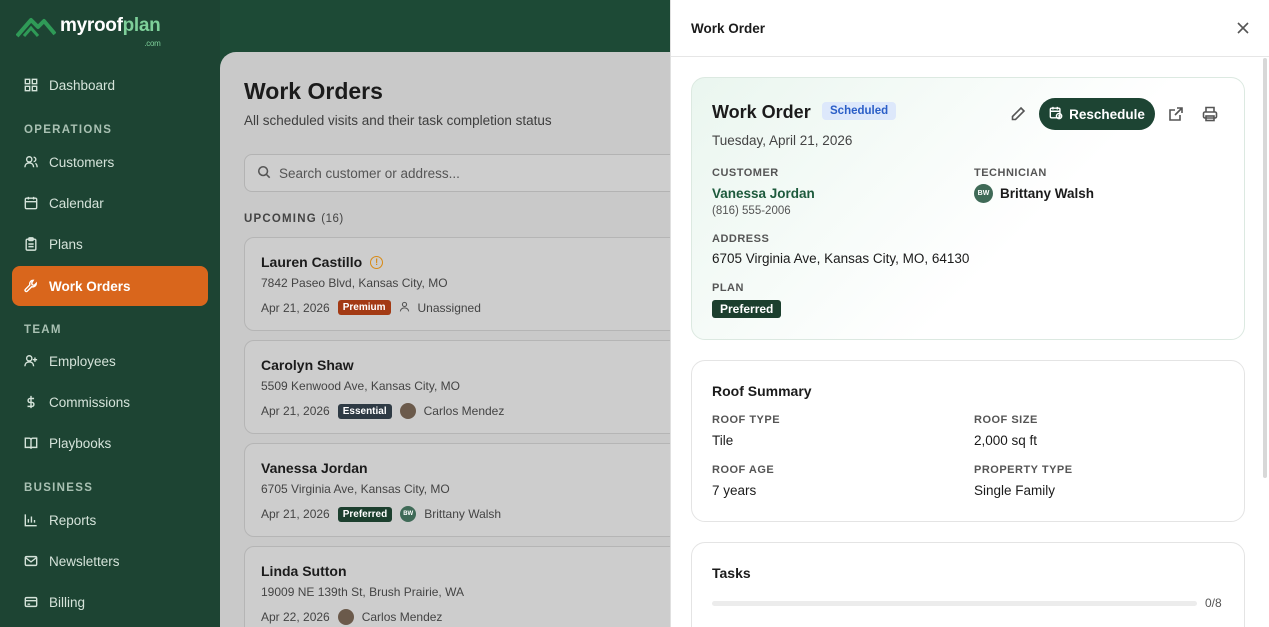 This screenshot has width=1269, height=627. Describe the element at coordinates (82, 361) in the screenshot. I see `sidebar-item-label: Employees` at that location.